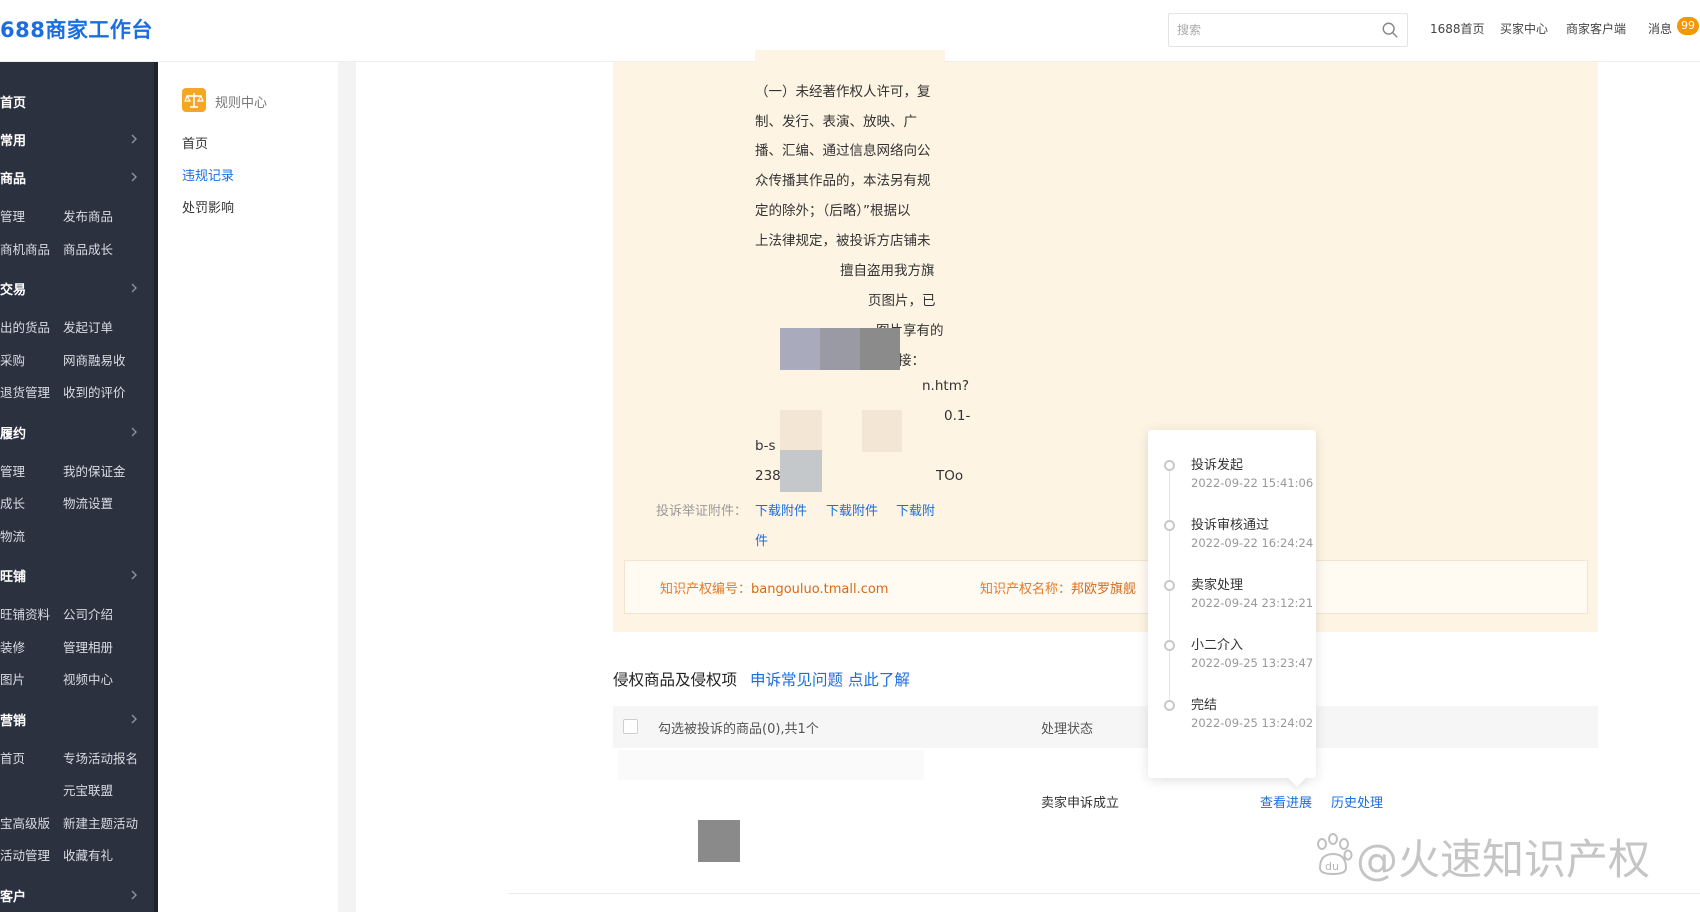 The height and width of the screenshot is (912, 1700). What do you see at coordinates (25, 326) in the screenshot?
I see `sidebar-item: 出的货品` at bounding box center [25, 326].